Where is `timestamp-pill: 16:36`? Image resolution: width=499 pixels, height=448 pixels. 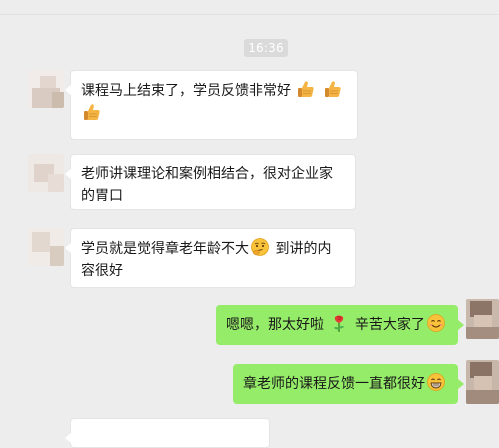
timestamp-pill: 16:36 is located at coordinates (266, 48).